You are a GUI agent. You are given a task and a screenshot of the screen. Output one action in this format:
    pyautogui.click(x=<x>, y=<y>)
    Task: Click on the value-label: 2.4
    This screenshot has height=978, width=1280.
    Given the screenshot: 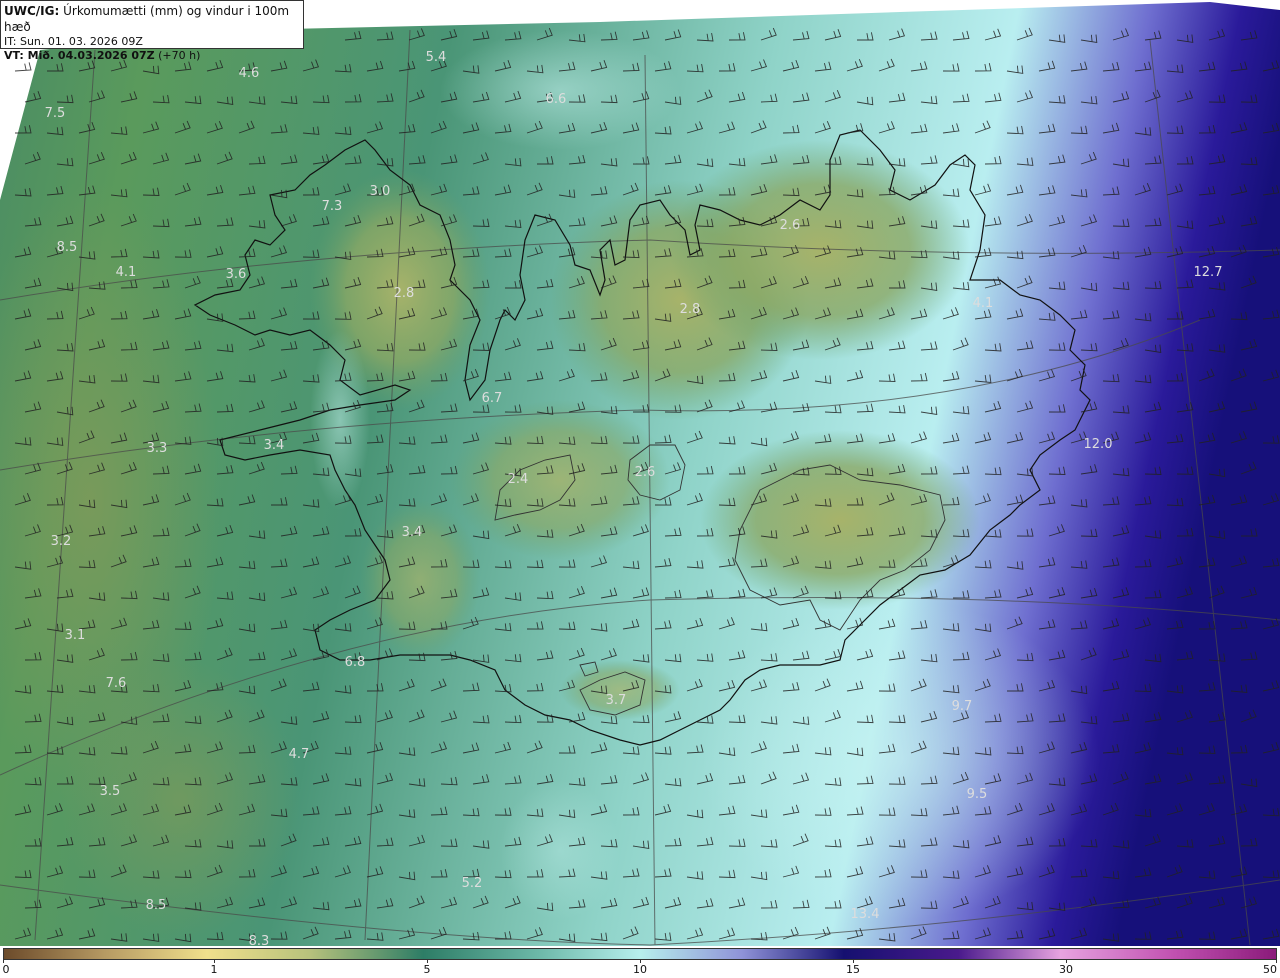 What is the action you would take?
    pyautogui.click(x=518, y=479)
    